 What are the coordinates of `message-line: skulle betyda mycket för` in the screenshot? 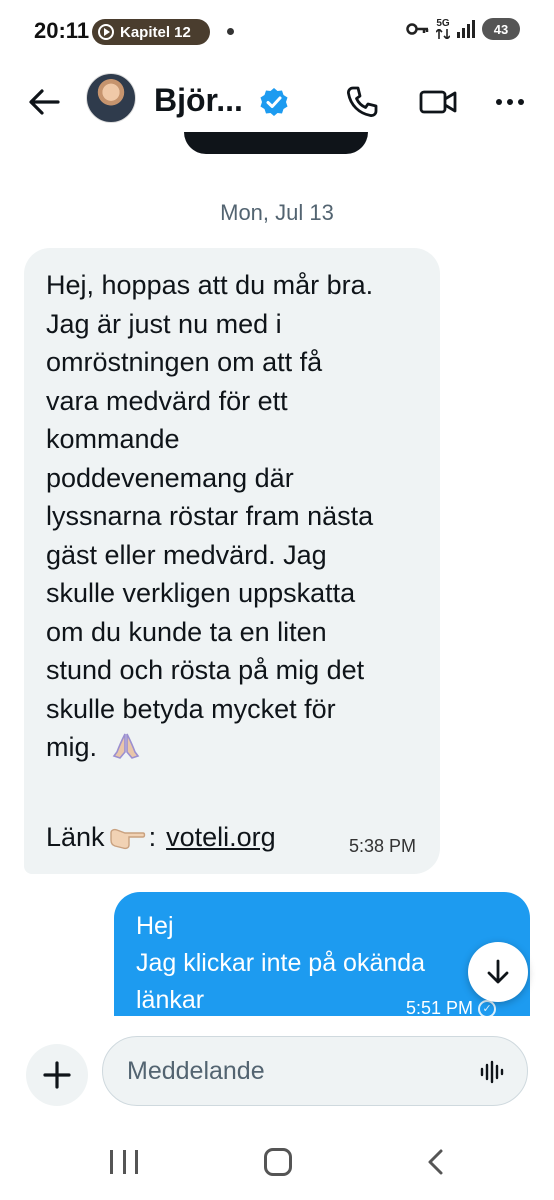 It's located at (191, 708).